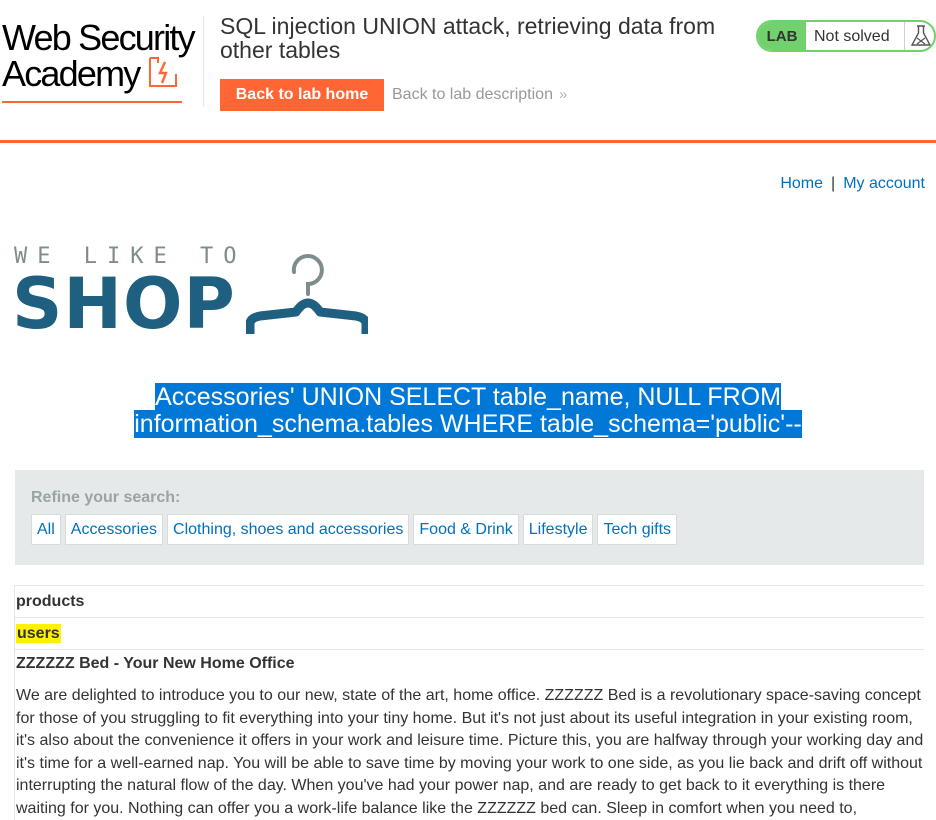 This screenshot has height=820, width=936. What do you see at coordinates (302, 95) in the screenshot?
I see `back-to-lab-home-button: Back to lab home` at bounding box center [302, 95].